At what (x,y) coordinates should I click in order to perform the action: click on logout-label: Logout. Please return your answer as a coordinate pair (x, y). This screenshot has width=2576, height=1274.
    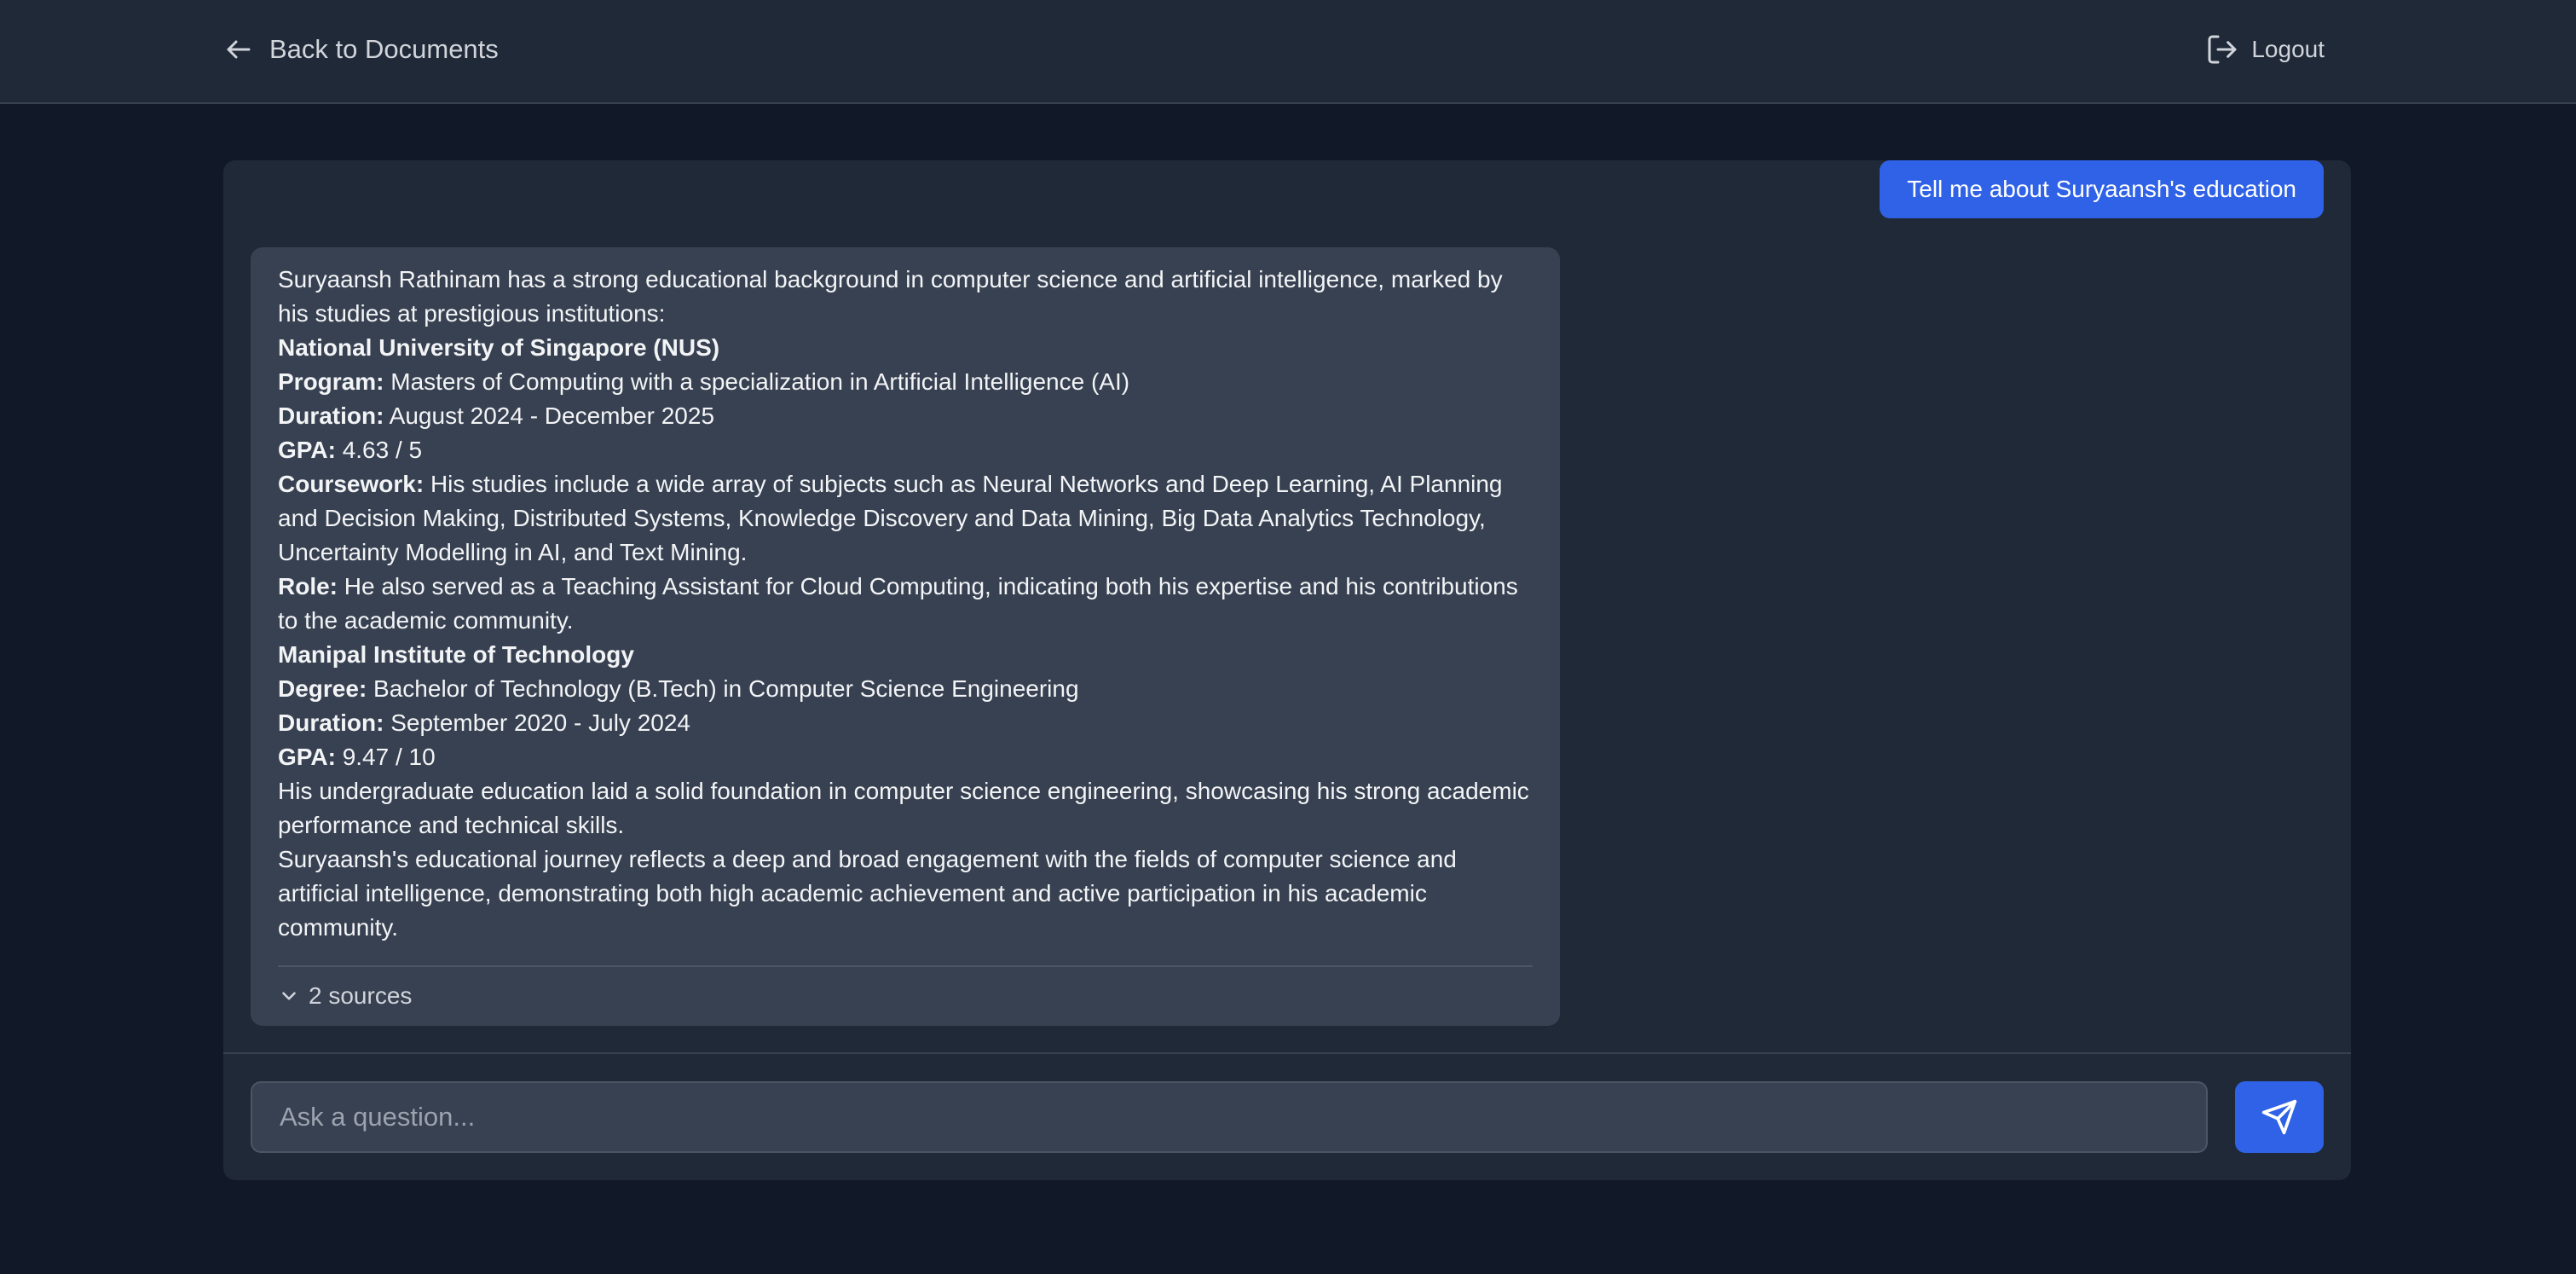
    Looking at the image, I should click on (2288, 49).